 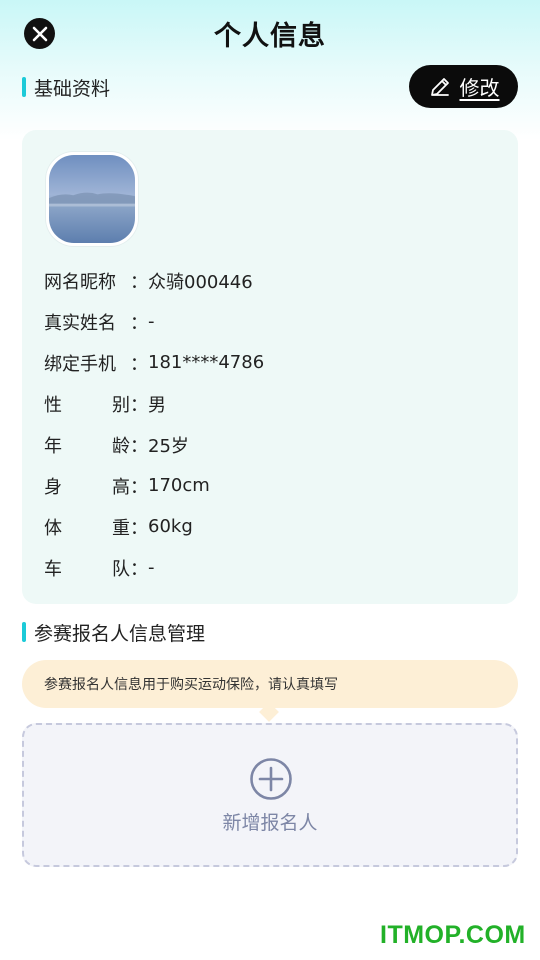 What do you see at coordinates (80, 282) in the screenshot?
I see `info-key: 网名昵称` at bounding box center [80, 282].